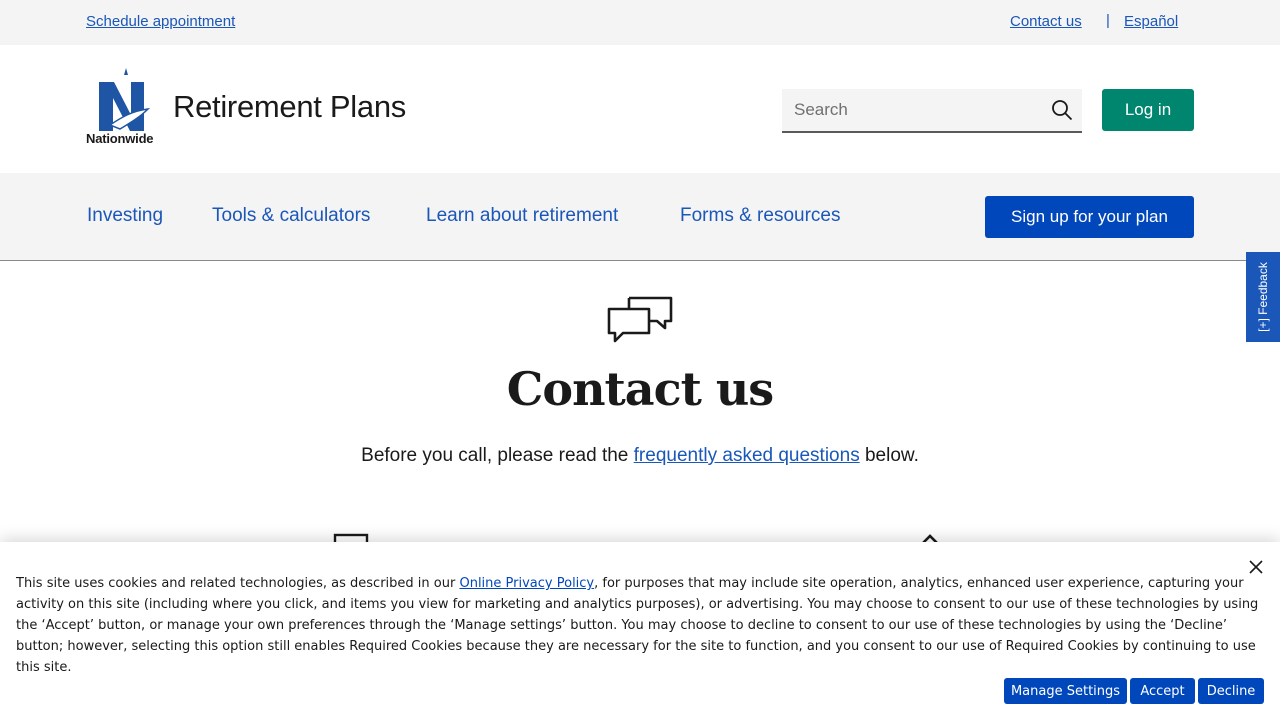 The height and width of the screenshot is (720, 1280). I want to click on schedule-appointment-link: Schedule appointment, so click(160, 21).